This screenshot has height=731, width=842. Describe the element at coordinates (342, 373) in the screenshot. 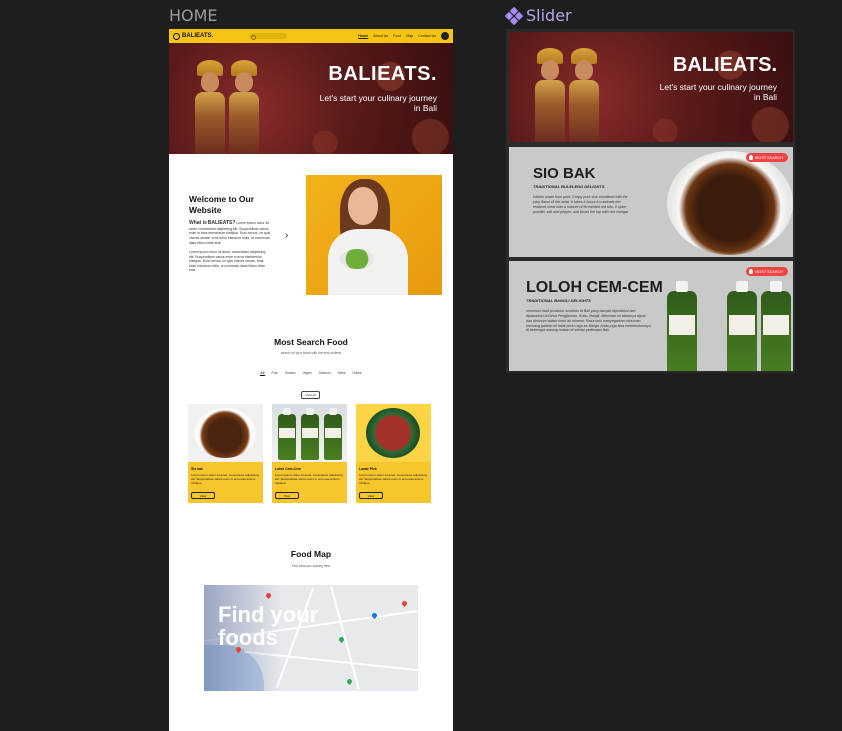

I see `filter-tab: Sides` at that location.